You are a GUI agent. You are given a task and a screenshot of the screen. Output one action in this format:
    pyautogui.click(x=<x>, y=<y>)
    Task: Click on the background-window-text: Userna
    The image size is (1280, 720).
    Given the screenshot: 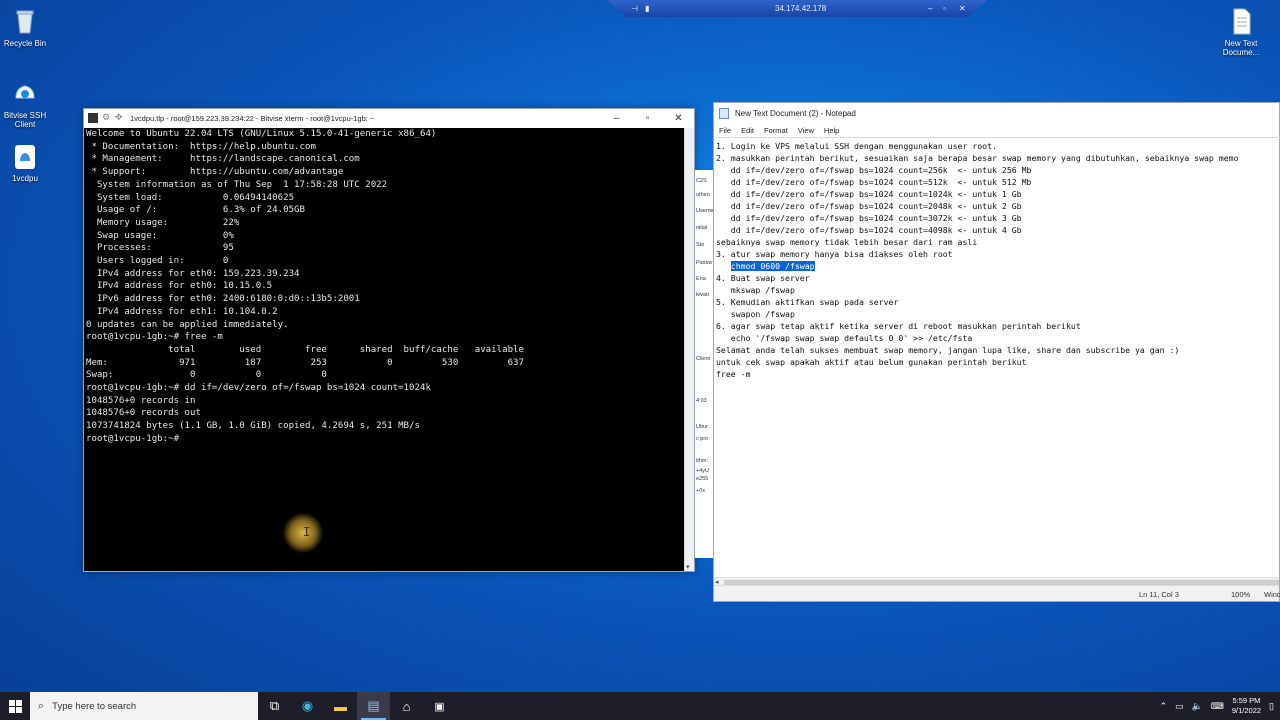 What is the action you would take?
    pyautogui.click(x=704, y=211)
    